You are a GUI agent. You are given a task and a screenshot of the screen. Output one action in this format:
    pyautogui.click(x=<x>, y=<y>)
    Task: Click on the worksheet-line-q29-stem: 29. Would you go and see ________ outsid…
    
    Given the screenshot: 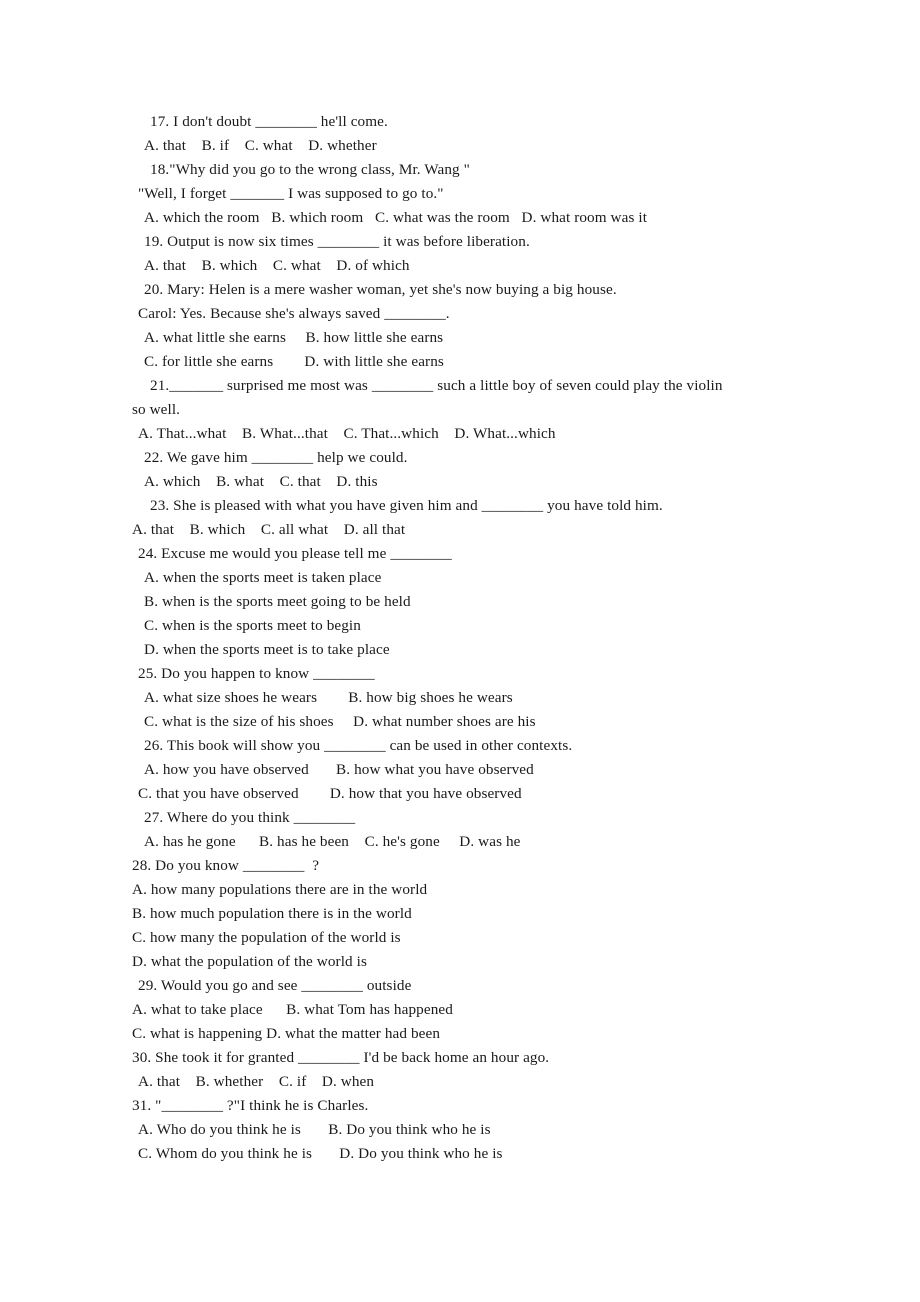 What is the action you would take?
    pyautogui.click(x=275, y=985)
    